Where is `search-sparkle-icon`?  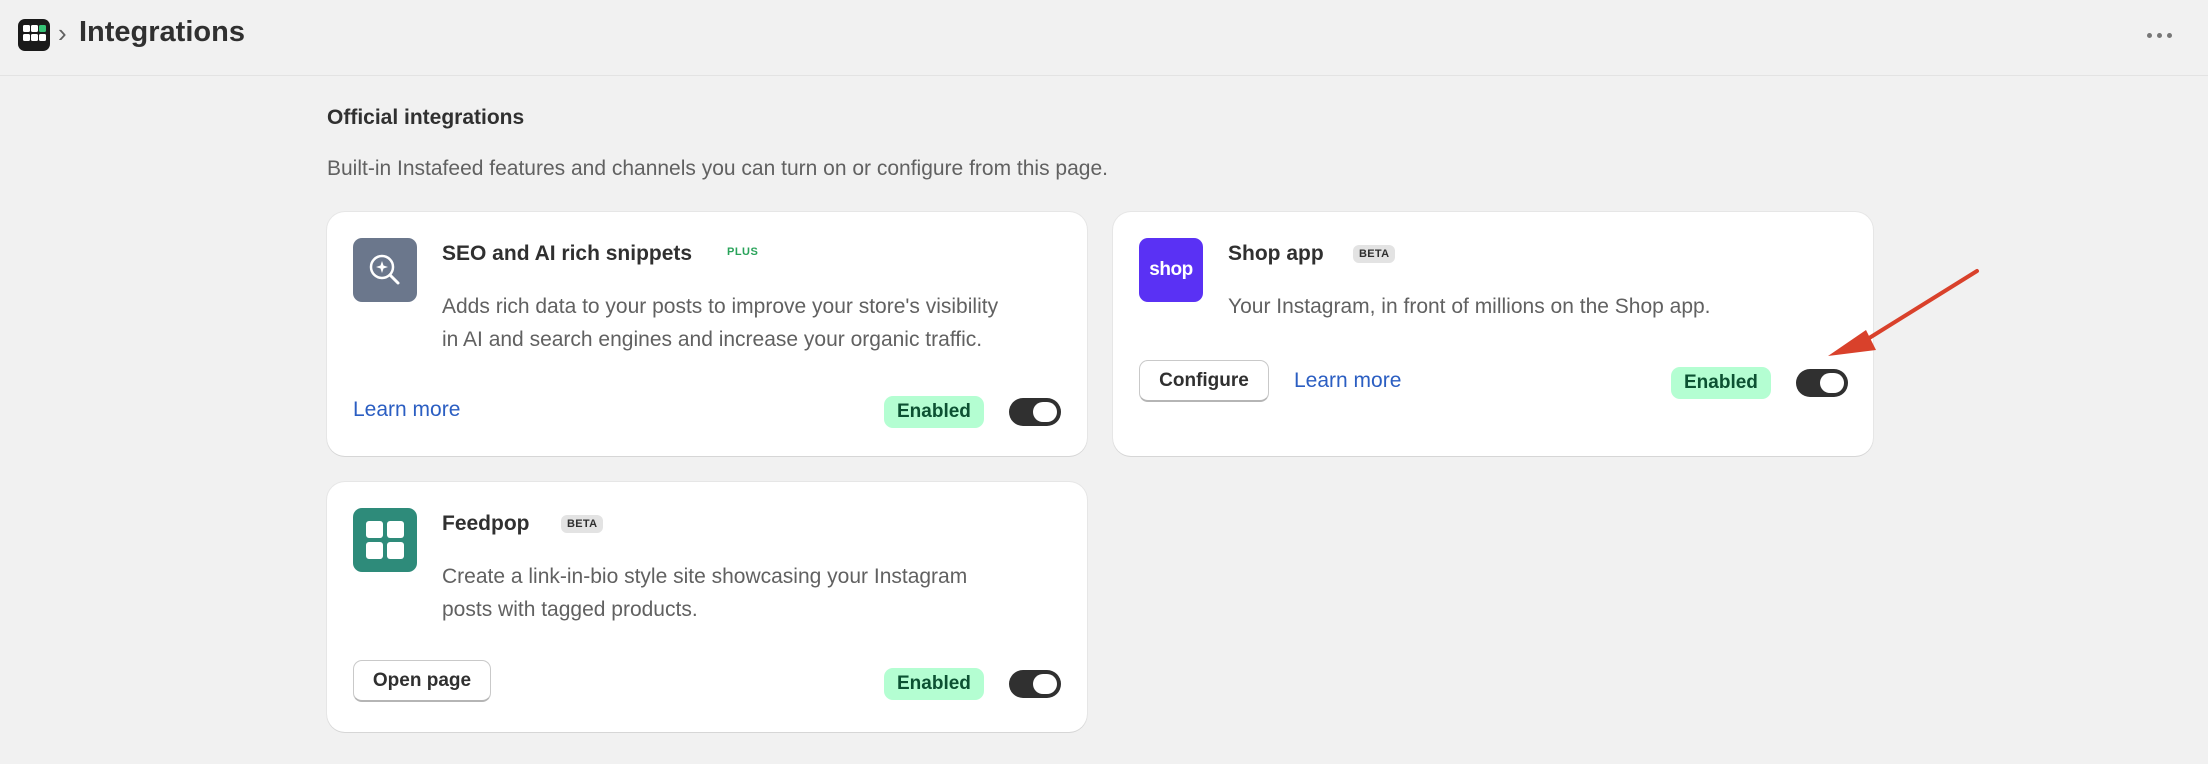
search-sparkle-icon is located at coordinates (385, 270).